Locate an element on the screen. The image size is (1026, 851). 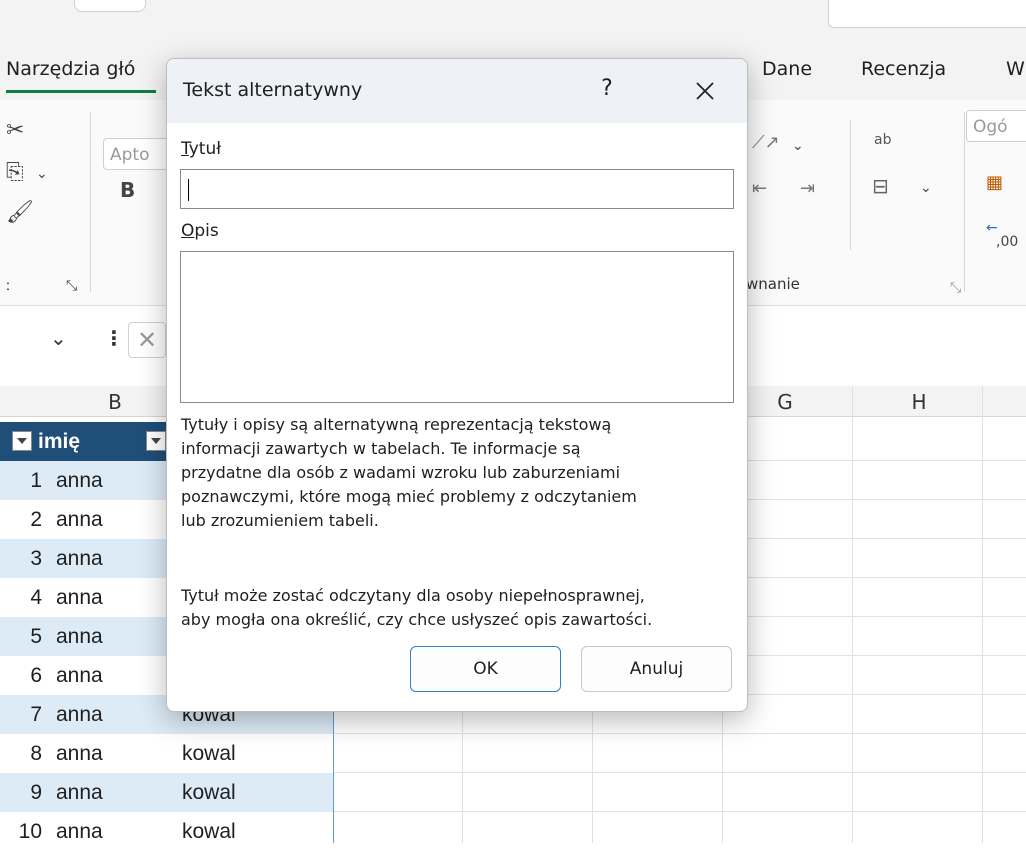
column-header-b: B is located at coordinates (115, 402).